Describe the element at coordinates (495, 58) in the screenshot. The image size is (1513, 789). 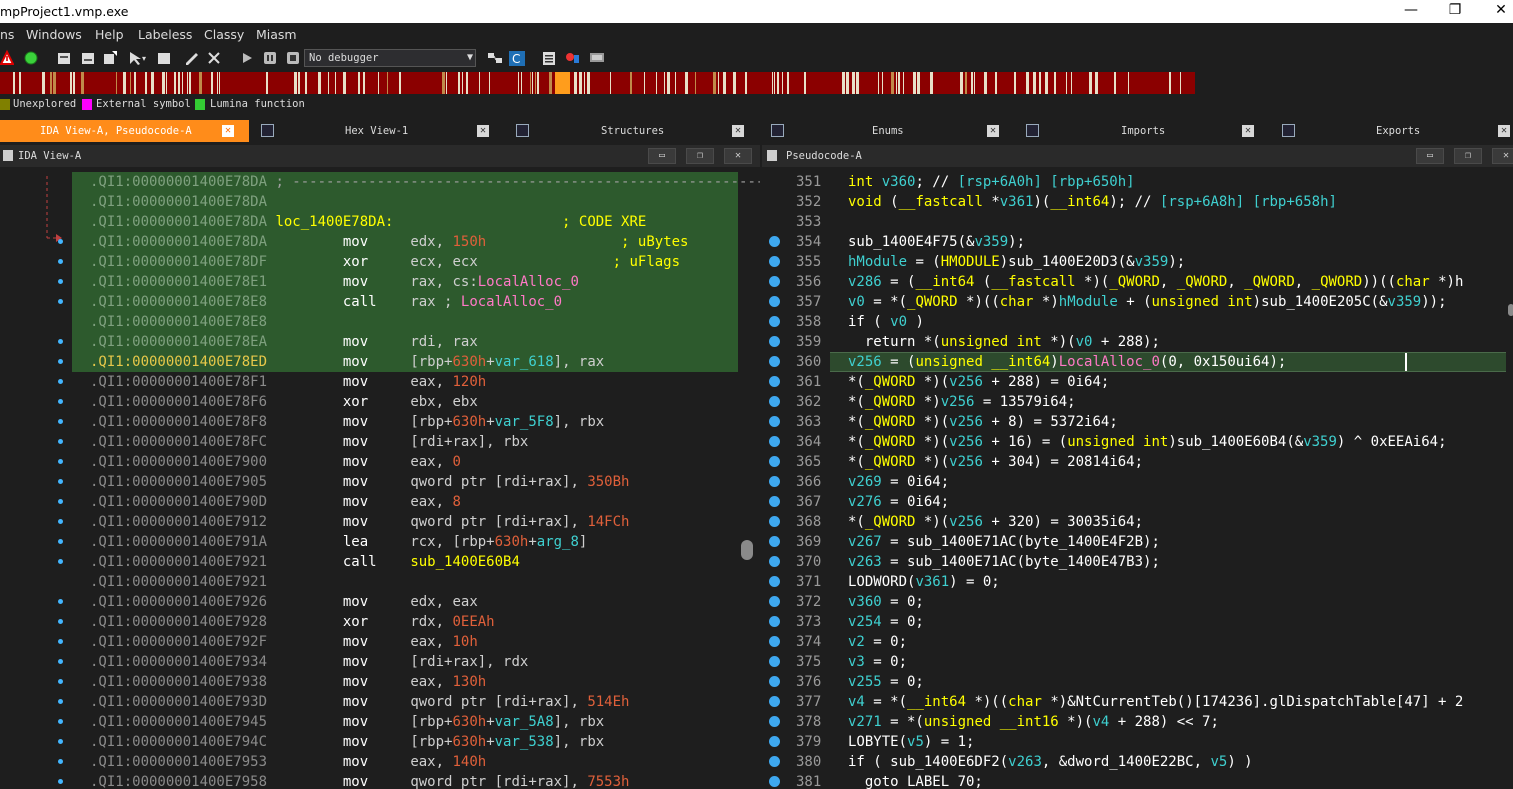
I see `graph-icon` at that location.